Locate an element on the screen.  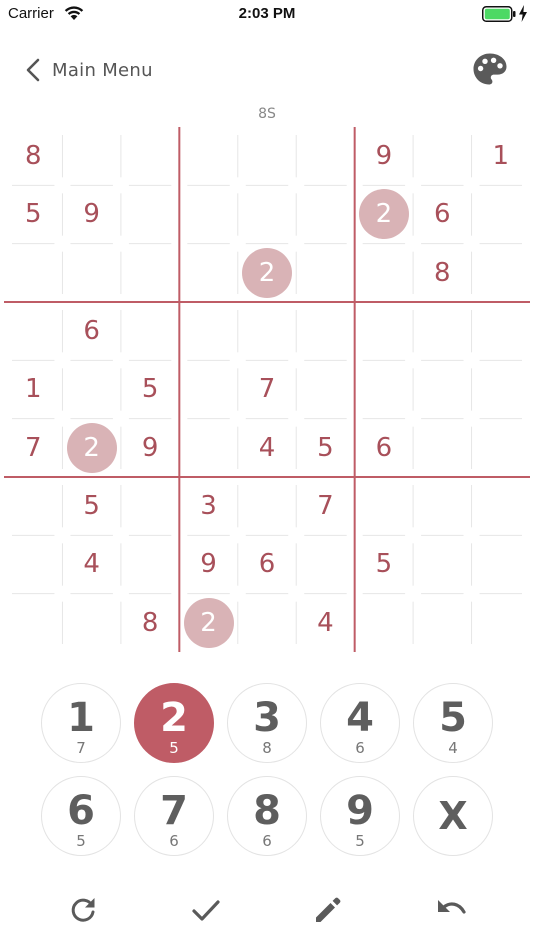
number-button-9: 95 is located at coordinates (360, 816).